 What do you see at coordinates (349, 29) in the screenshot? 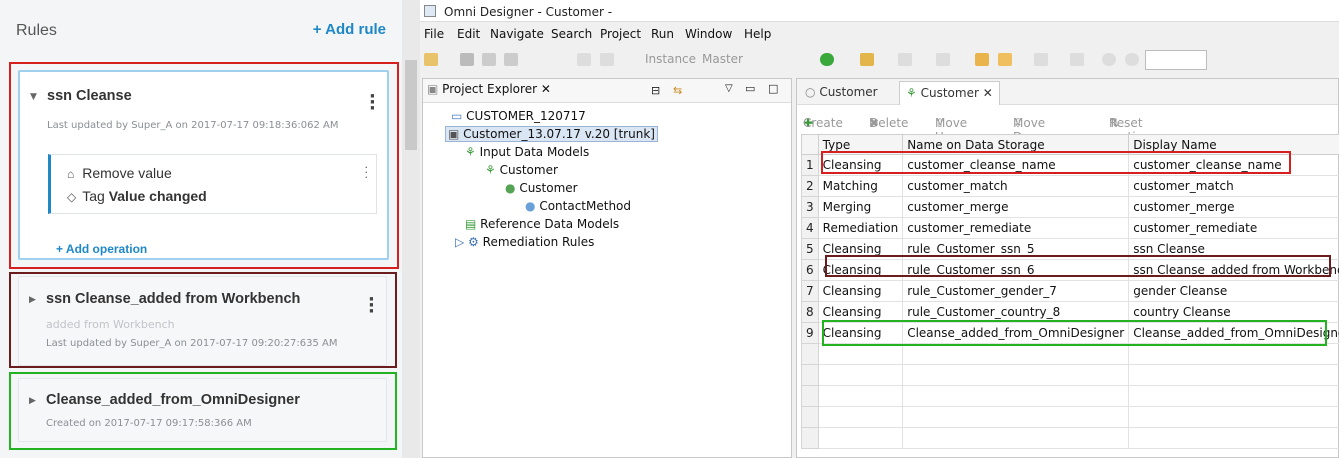
I see `add-rule-button: + Add rule` at bounding box center [349, 29].